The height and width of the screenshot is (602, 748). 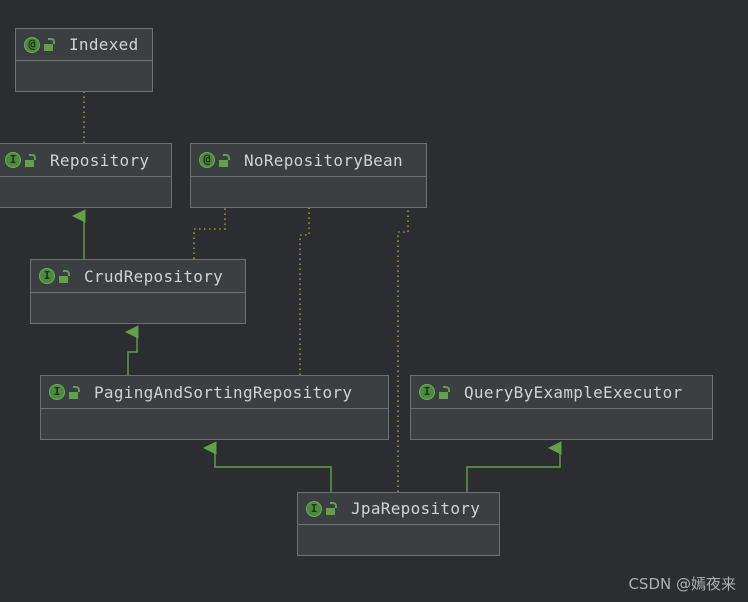 I want to click on class-node-header: @ NoRepositoryBean, so click(x=308, y=160).